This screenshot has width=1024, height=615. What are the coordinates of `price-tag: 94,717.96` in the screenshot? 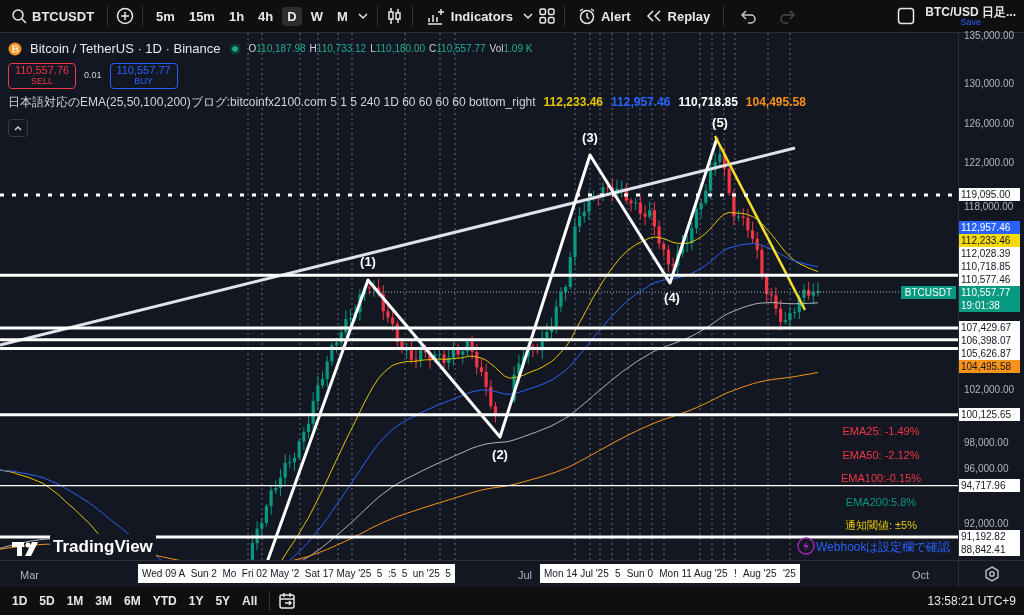 It's located at (989, 486).